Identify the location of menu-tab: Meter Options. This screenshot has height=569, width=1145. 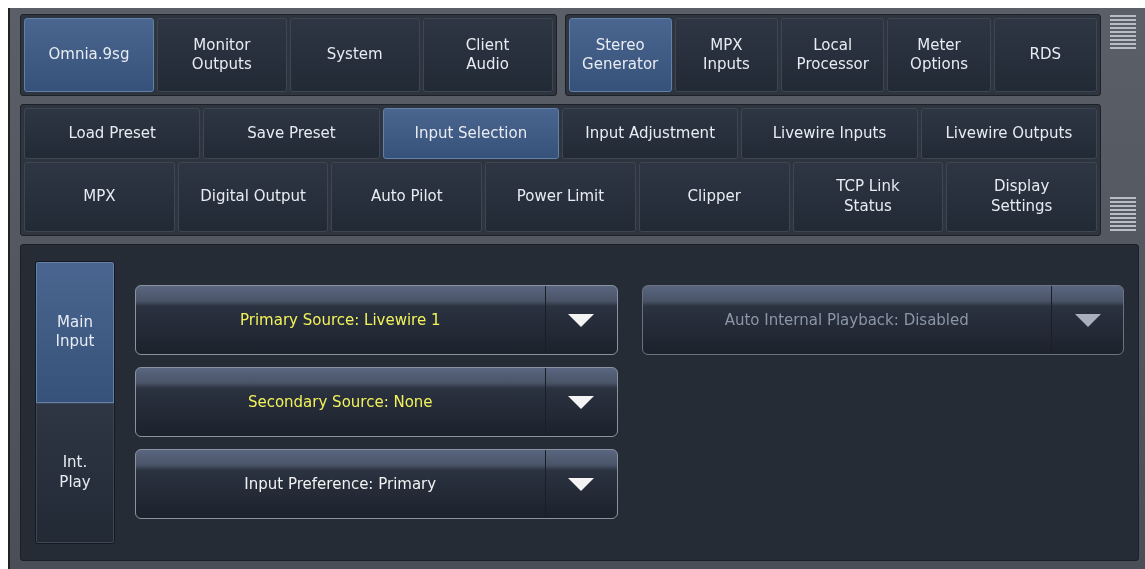
(939, 55).